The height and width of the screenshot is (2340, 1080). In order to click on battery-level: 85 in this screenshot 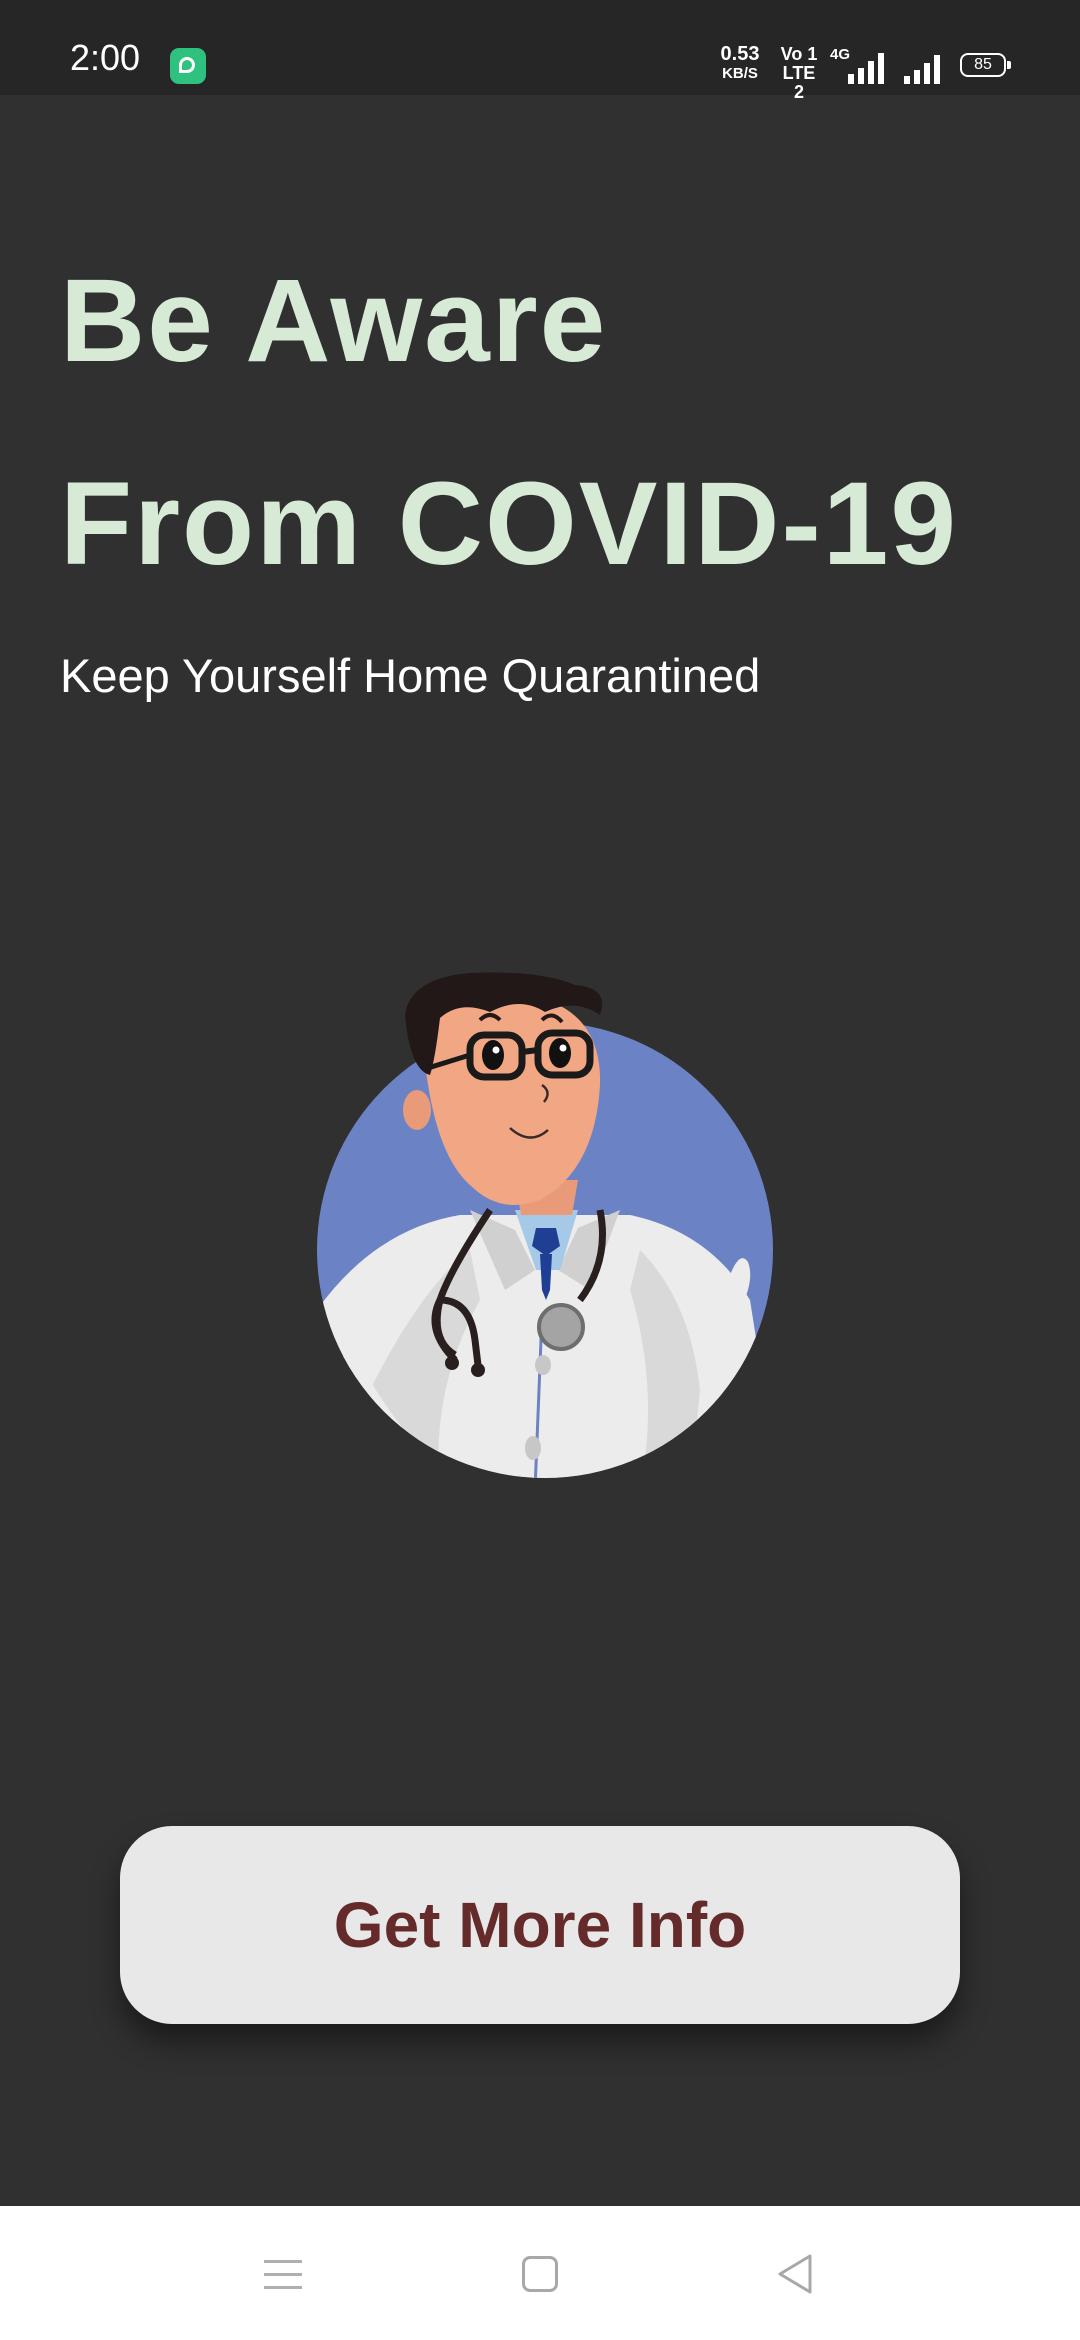, I will do `click(983, 64)`.